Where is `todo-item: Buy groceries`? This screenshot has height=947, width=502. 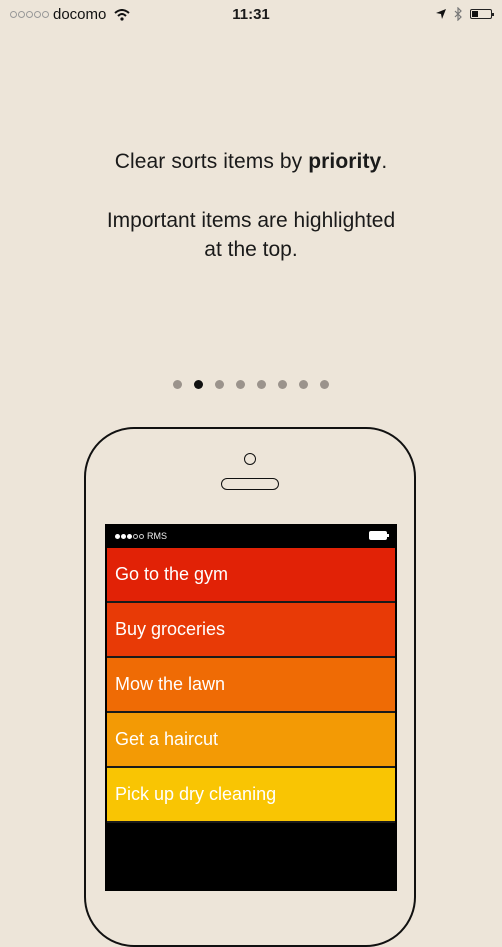
todo-item: Buy groceries is located at coordinates (251, 630).